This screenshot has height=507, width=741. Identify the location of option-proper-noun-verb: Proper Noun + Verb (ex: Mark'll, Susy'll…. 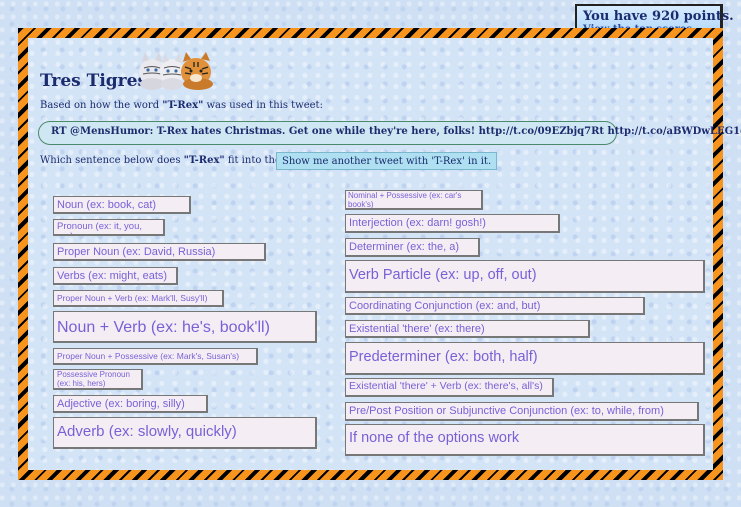
(138, 298).